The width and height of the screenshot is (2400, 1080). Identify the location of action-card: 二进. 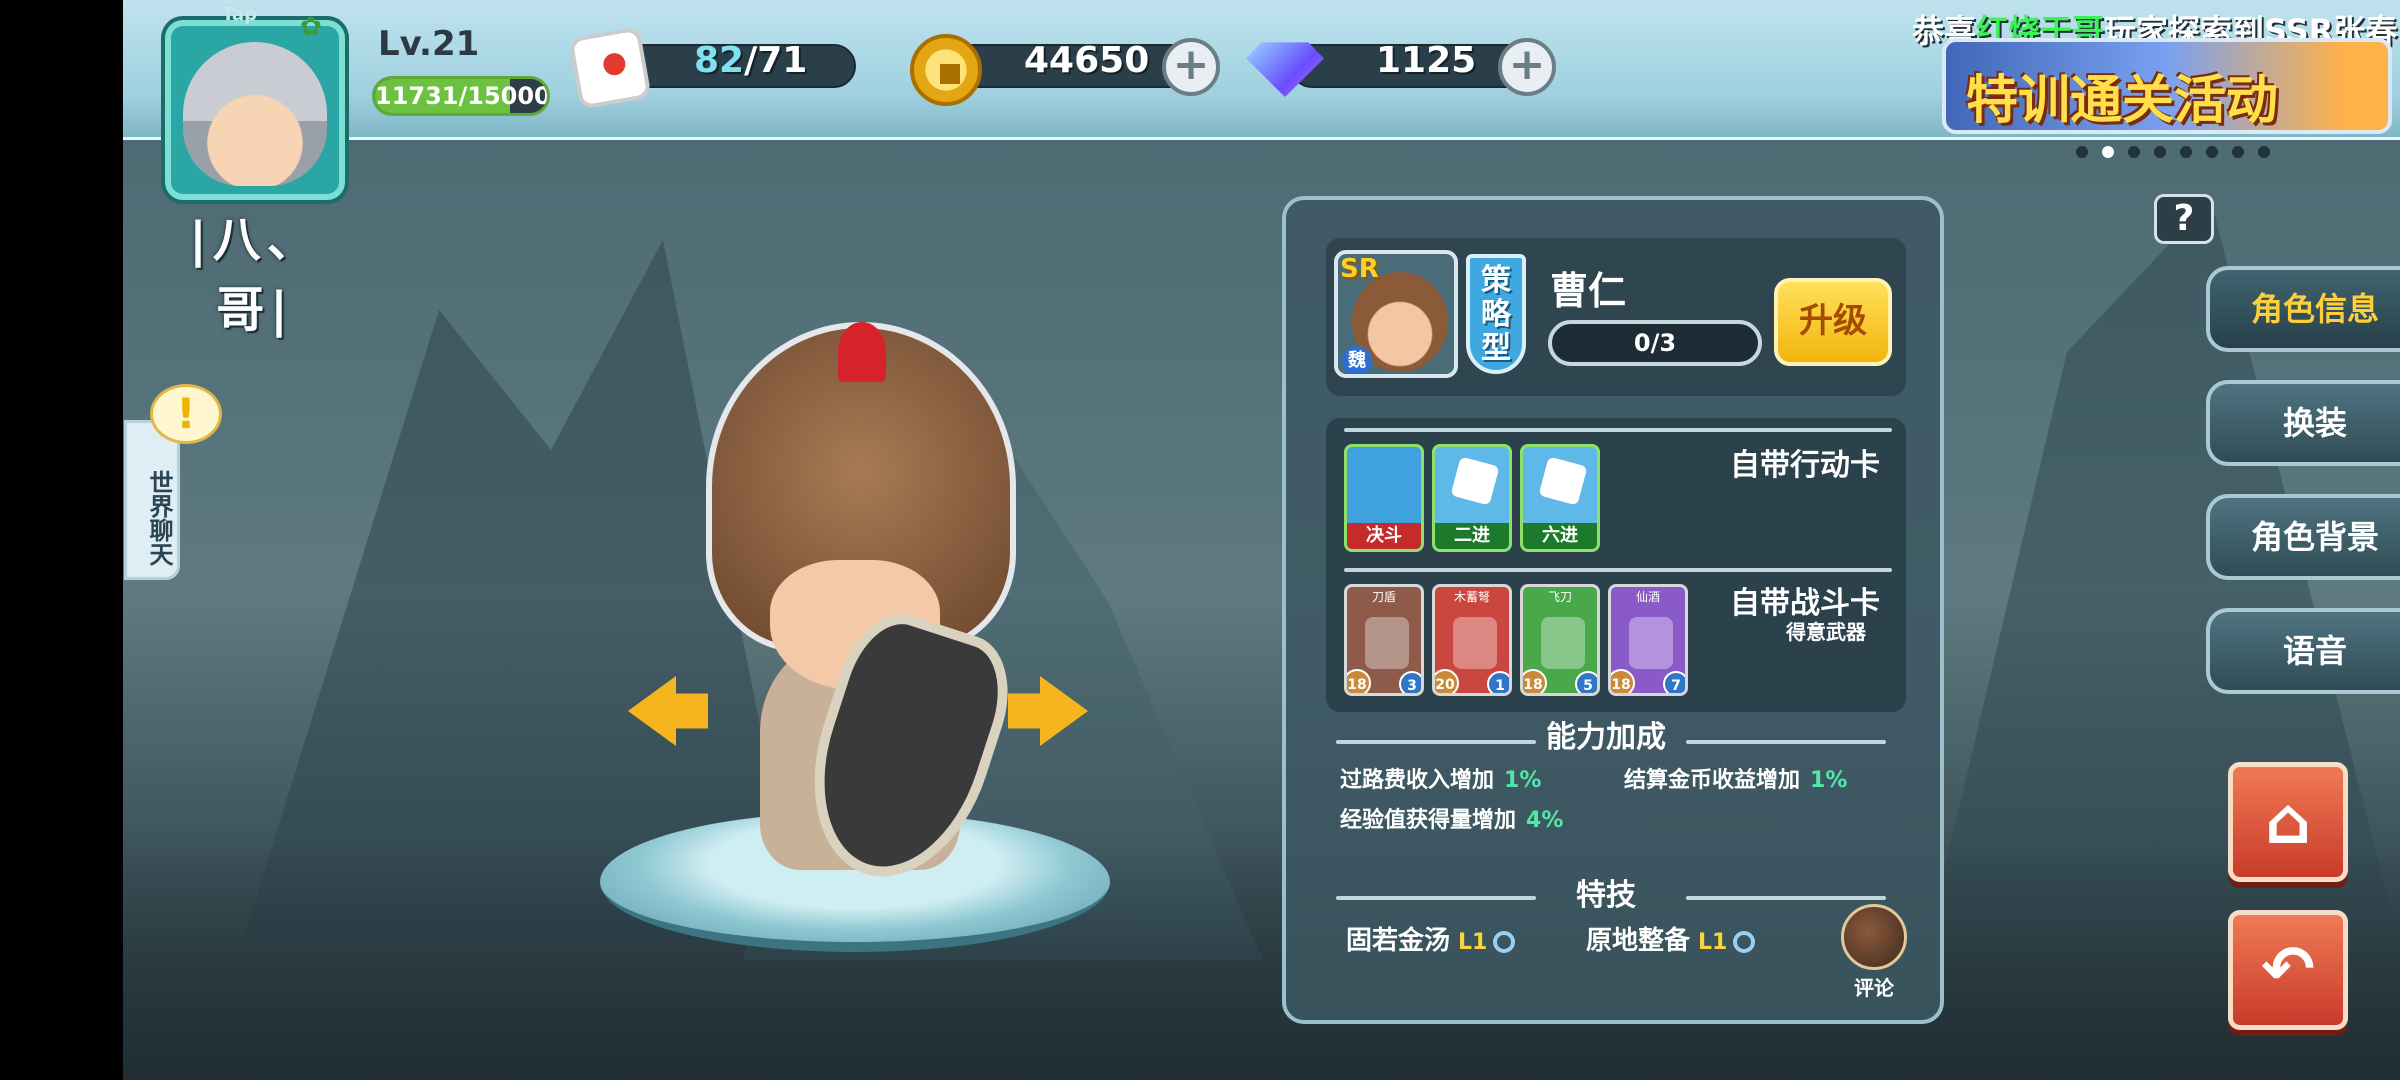
(1472, 498).